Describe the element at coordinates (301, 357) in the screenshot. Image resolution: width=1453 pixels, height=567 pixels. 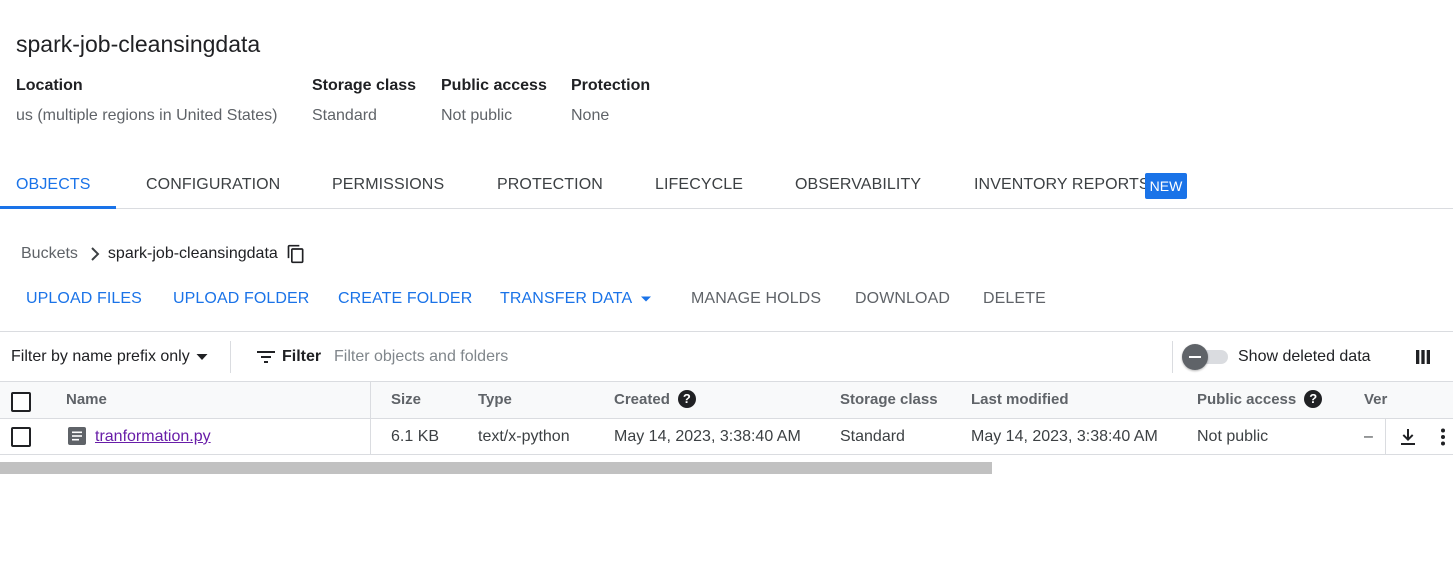
I see `filter-label: Filter` at that location.